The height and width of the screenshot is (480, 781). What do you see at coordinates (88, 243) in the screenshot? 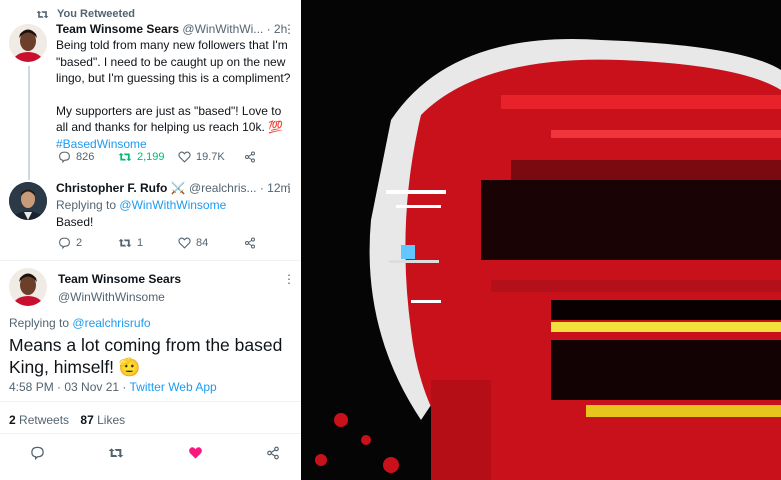
I see `reply-button: 2` at bounding box center [88, 243].